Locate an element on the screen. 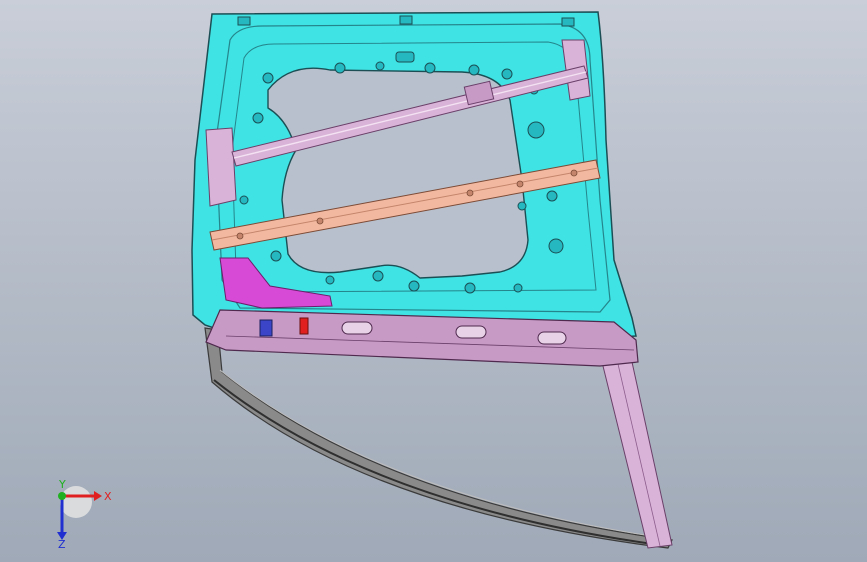  x-axis-label: X is located at coordinates (108, 496).